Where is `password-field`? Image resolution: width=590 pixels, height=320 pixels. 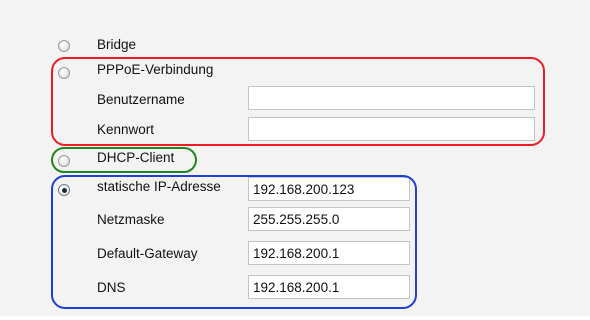 password-field is located at coordinates (391, 129).